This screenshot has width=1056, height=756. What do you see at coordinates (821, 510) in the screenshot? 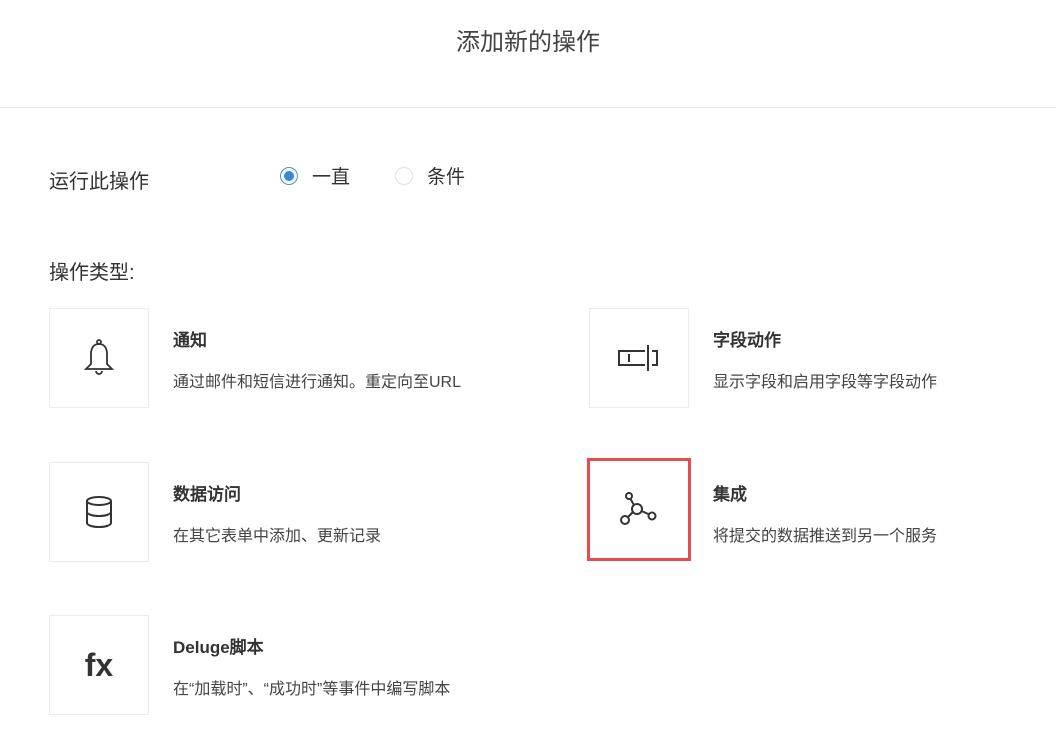
I see `action-card-integration: 集成 将提交的数据推送到另一个服务` at bounding box center [821, 510].